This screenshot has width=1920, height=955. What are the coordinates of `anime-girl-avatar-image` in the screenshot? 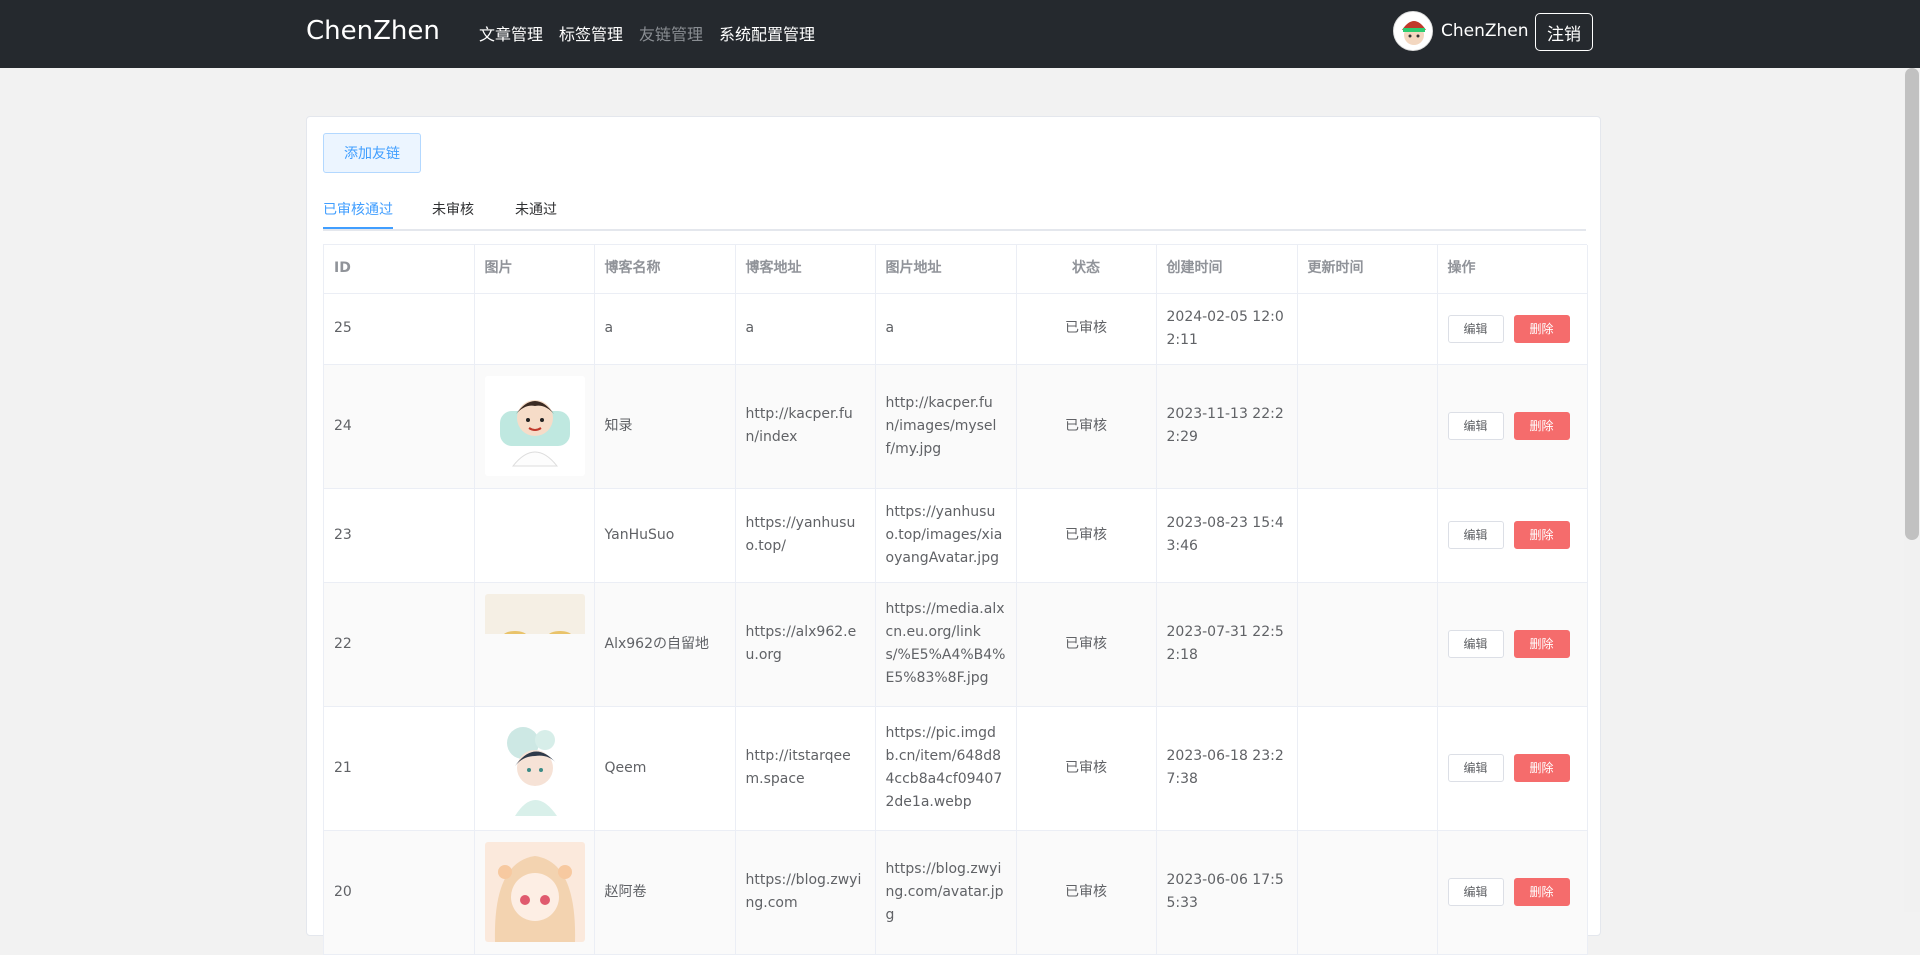 It's located at (534, 892).